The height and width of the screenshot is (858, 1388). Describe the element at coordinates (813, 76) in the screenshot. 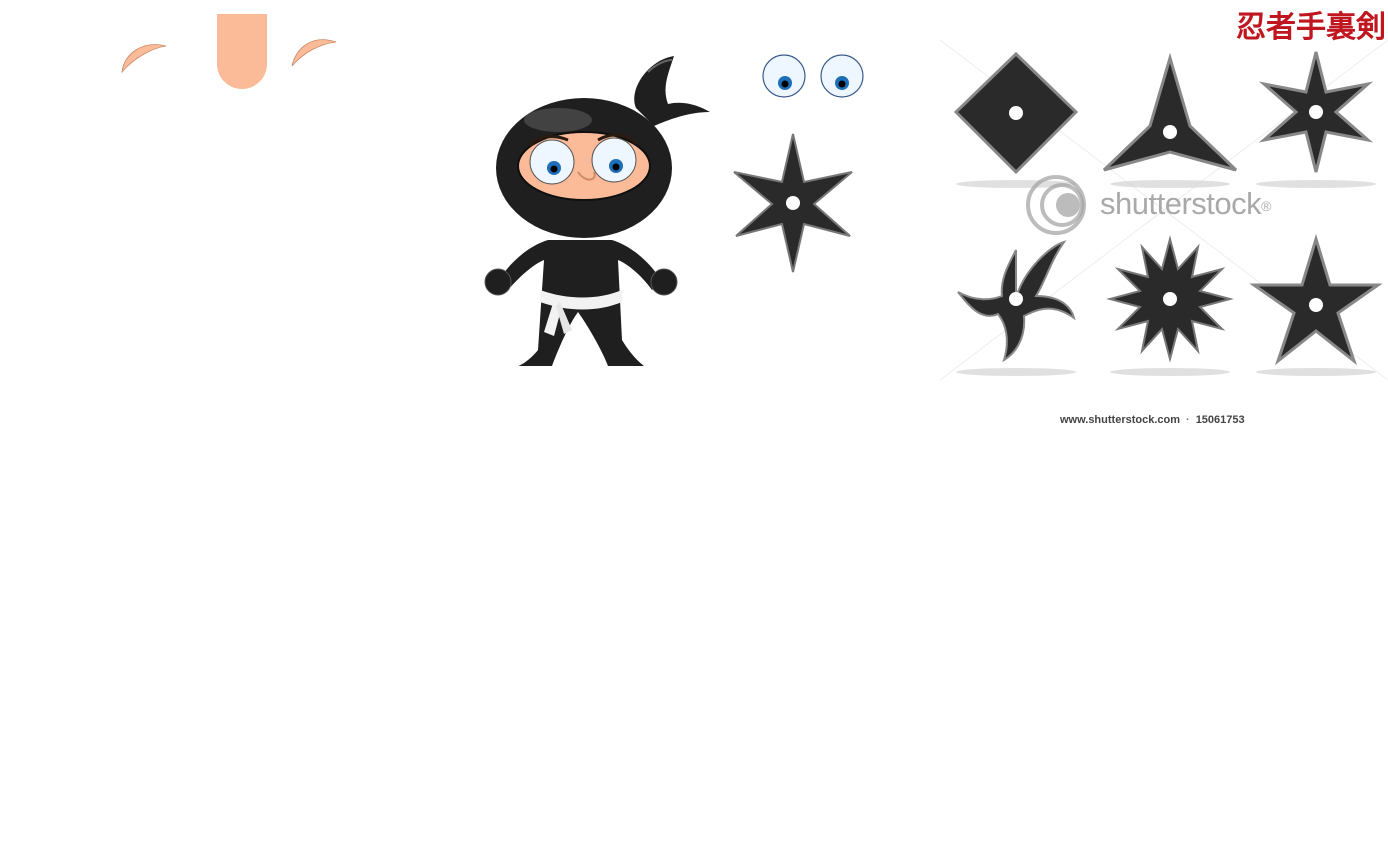

I see `eyes-sprite` at that location.